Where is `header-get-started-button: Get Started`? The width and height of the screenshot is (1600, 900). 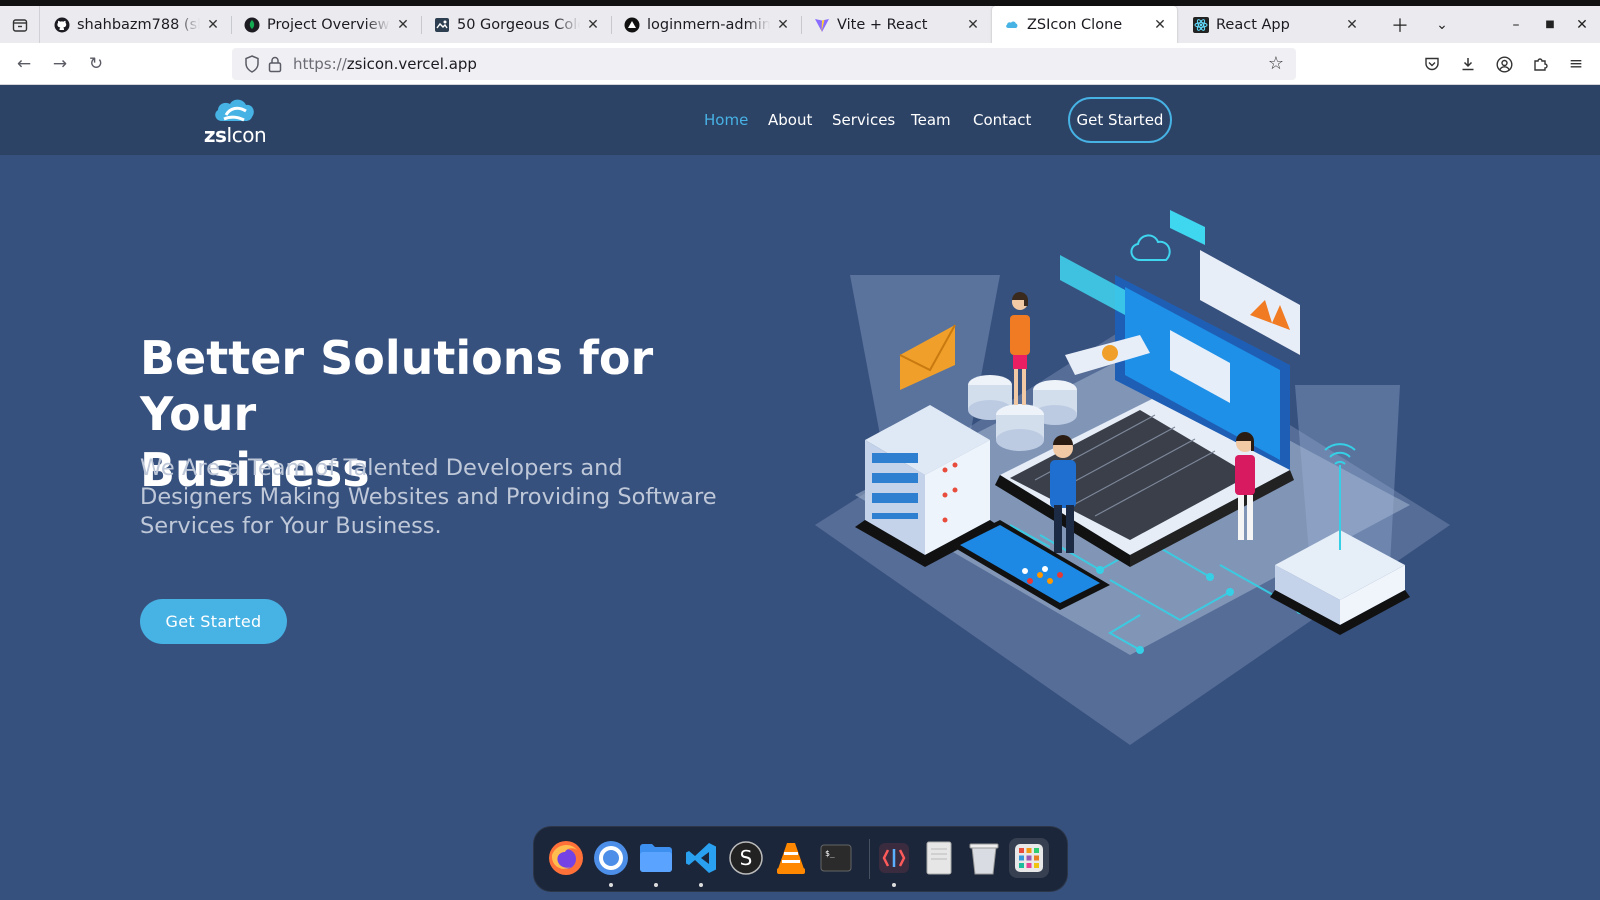
header-get-started-button: Get Started is located at coordinates (1120, 120).